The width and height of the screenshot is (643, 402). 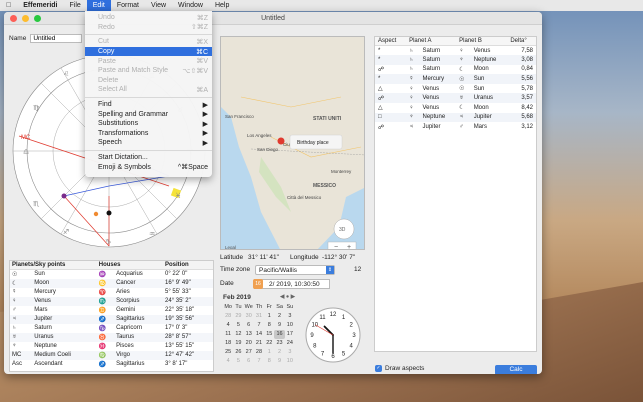 I want to click on table-row: * ☿ Mercury ☉ Sun 5,56, so click(x=455, y=79).